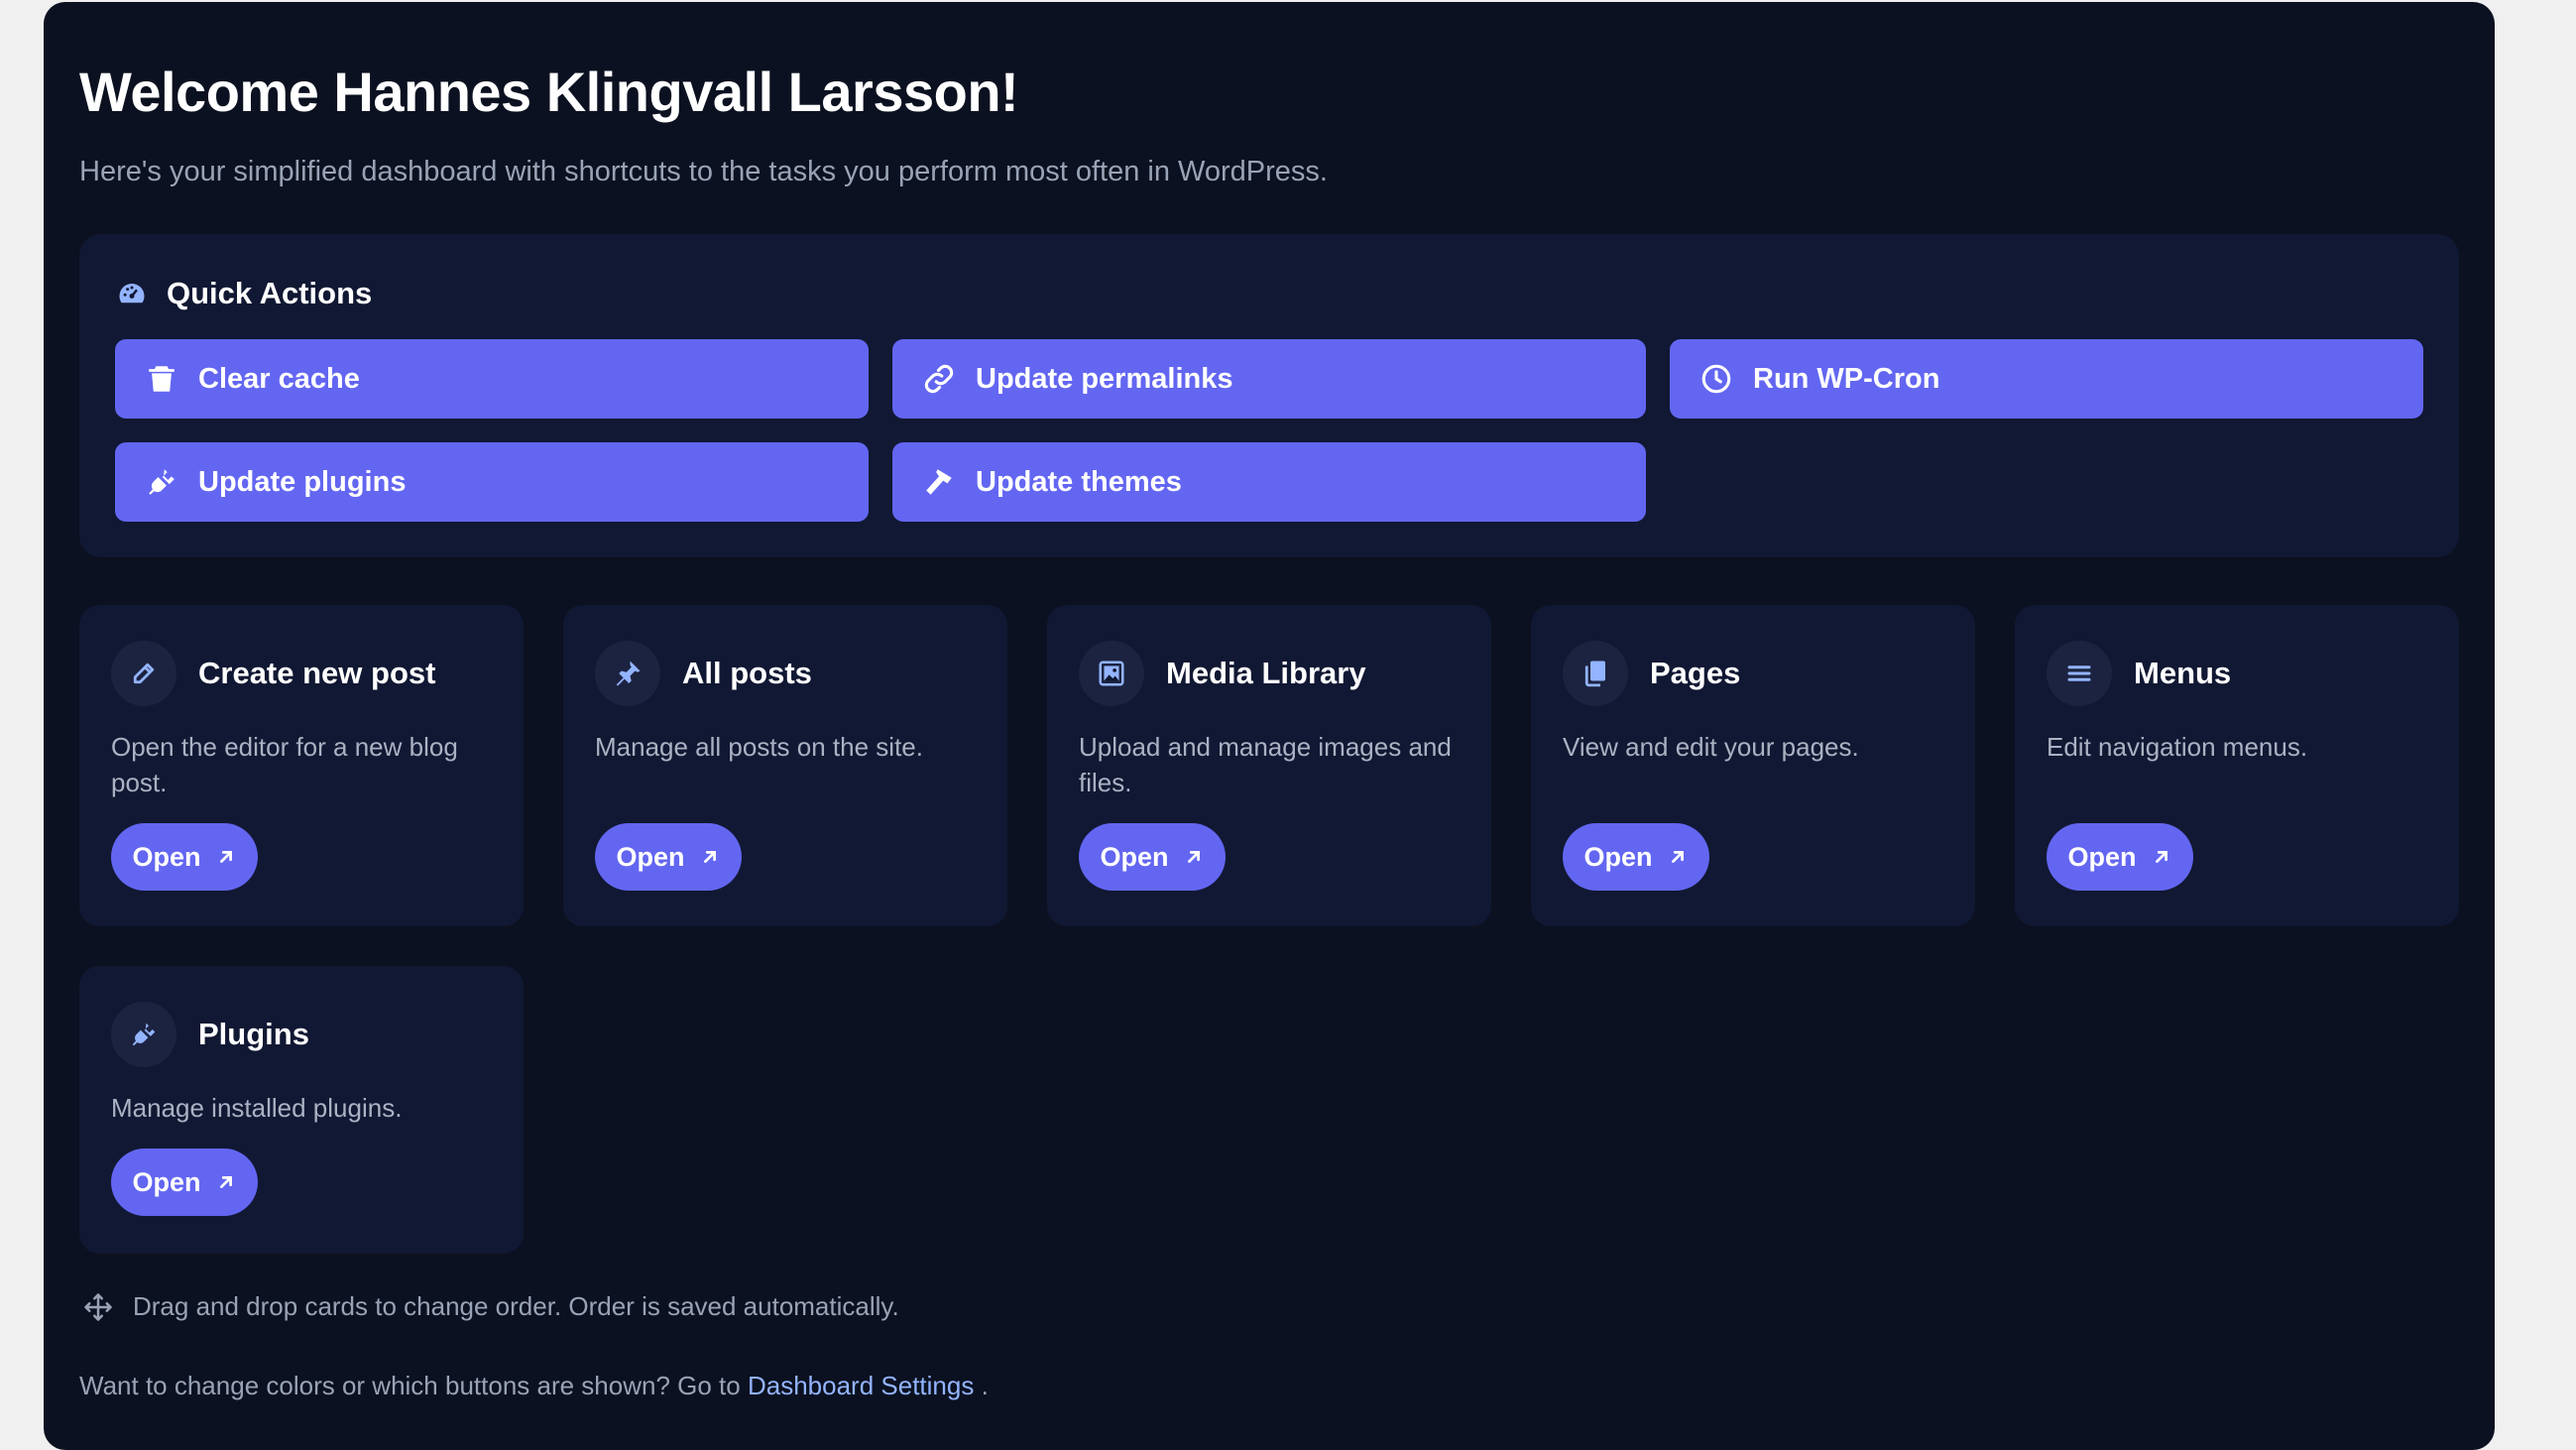 The width and height of the screenshot is (2576, 1450). Describe the element at coordinates (492, 379) in the screenshot. I see `clear-cache-button: Clear cache` at that location.